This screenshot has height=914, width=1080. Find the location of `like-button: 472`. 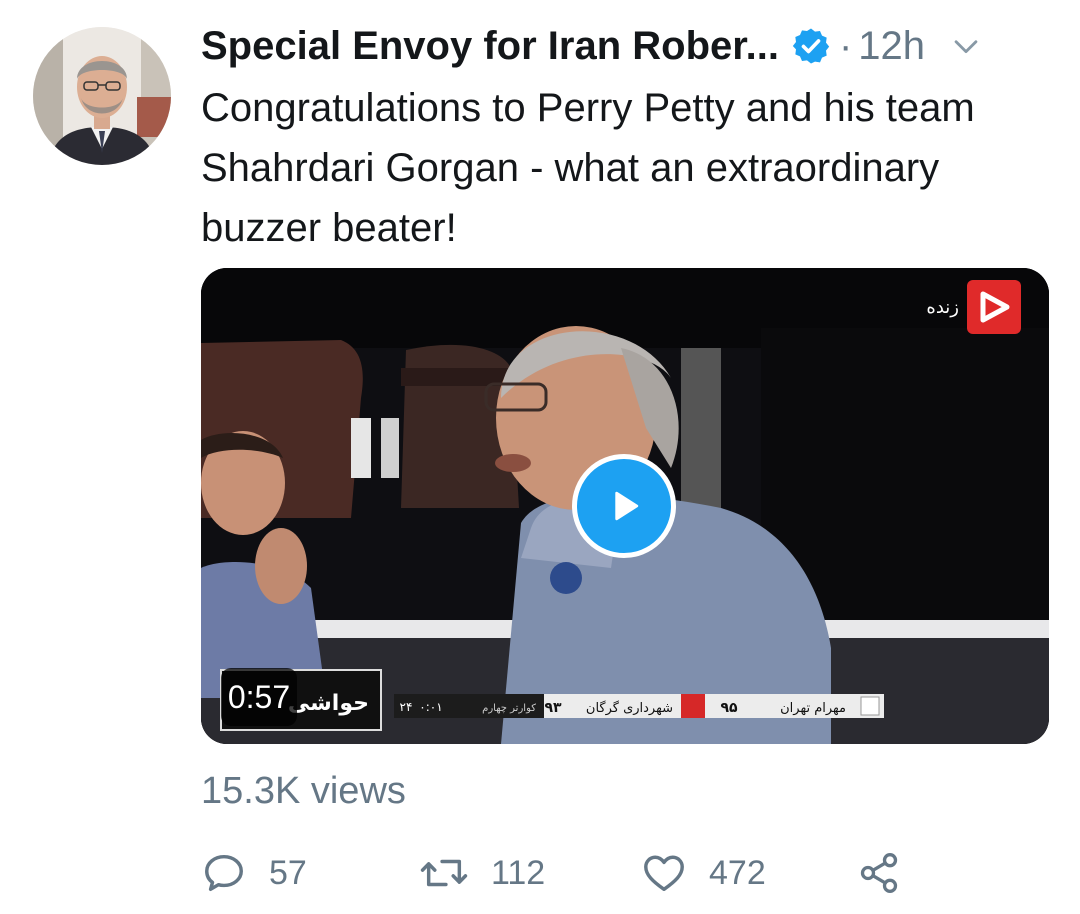

like-button: 472 is located at coordinates (703, 873).